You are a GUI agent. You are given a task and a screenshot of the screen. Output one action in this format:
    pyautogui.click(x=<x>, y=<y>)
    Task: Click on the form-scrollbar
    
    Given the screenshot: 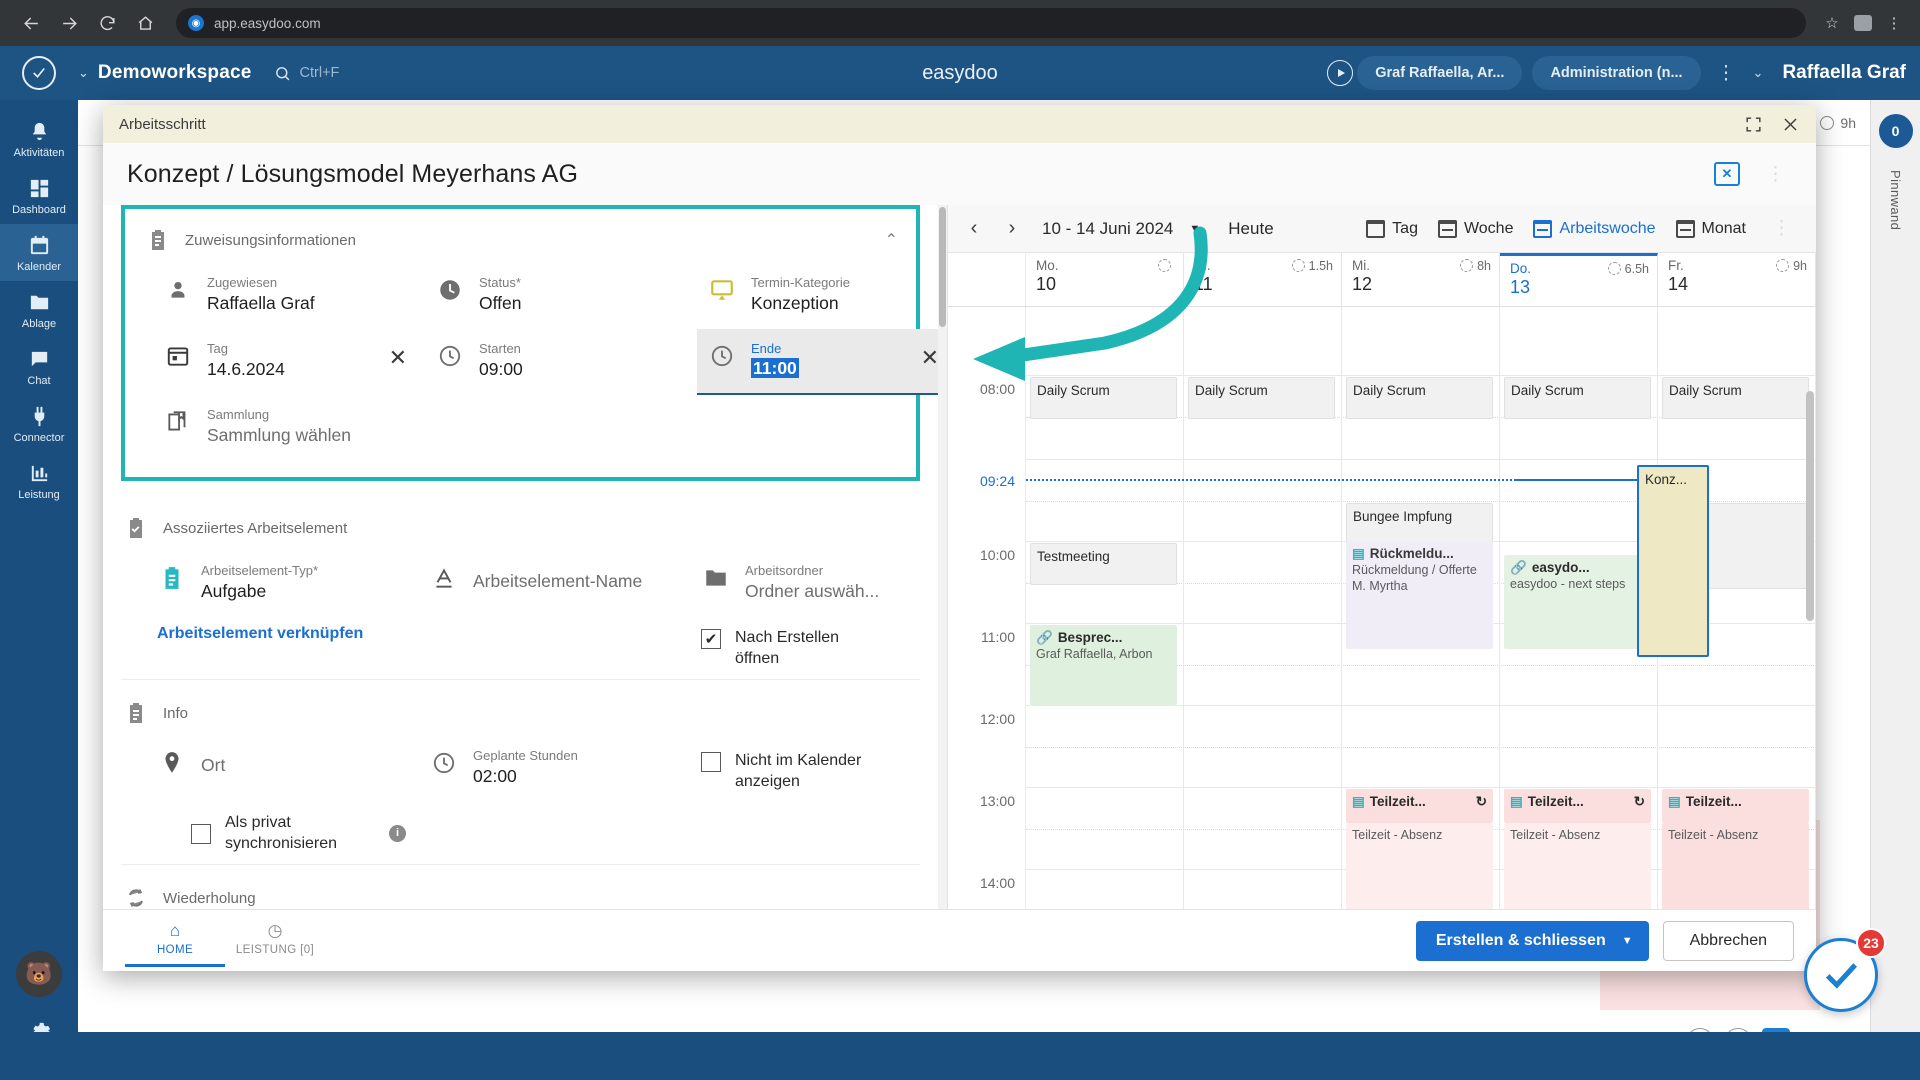 What is the action you would take?
    pyautogui.click(x=942, y=557)
    